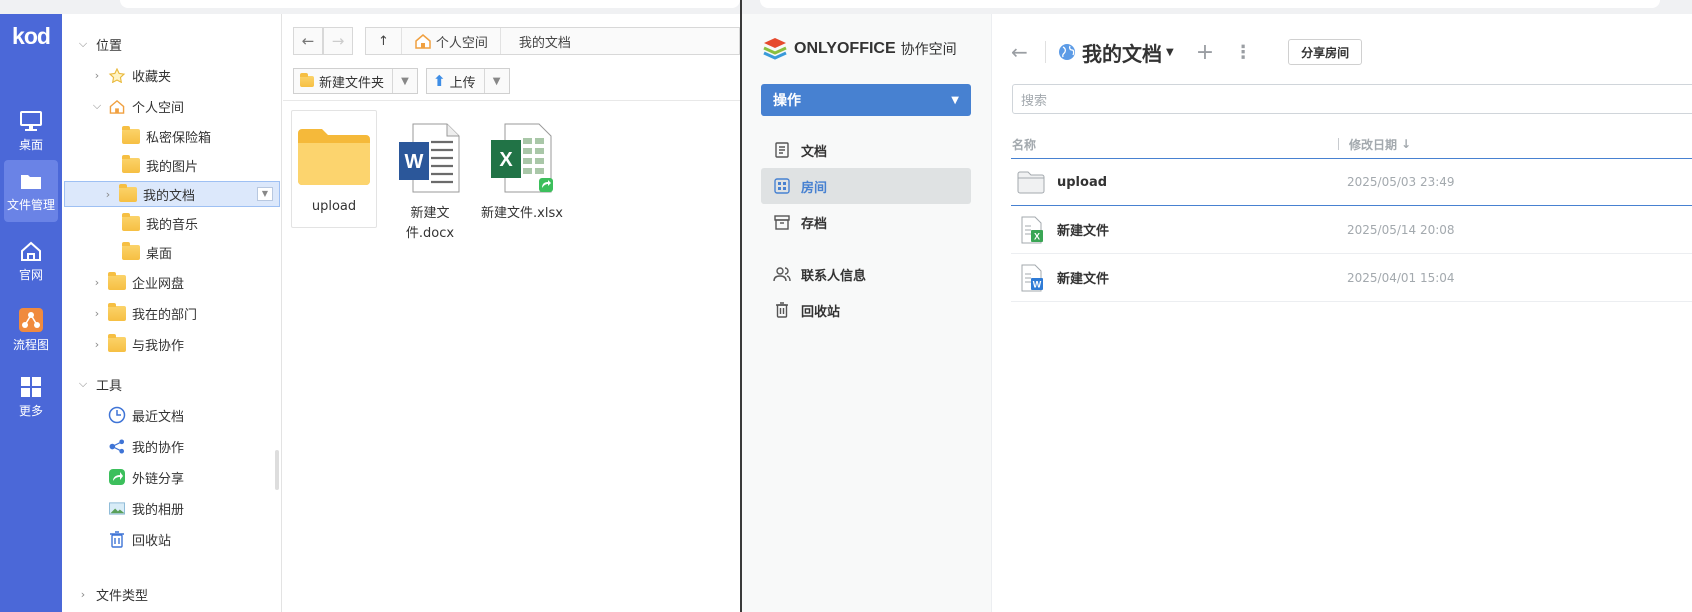 This screenshot has width=1692, height=612. Describe the element at coordinates (145, 252) in the screenshot. I see `tree-item-desktop: 桌面` at that location.